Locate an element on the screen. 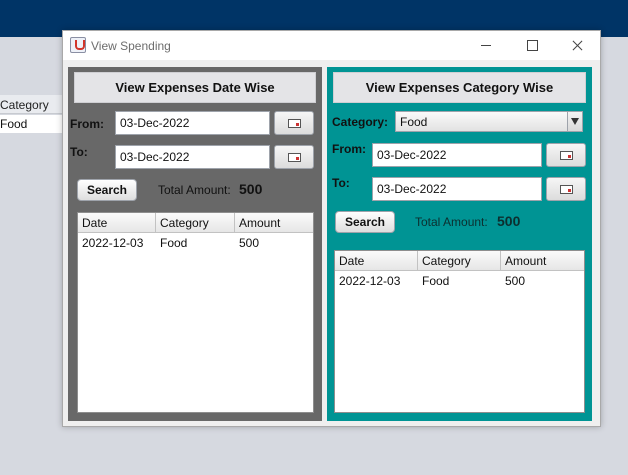 Image resolution: width=628 pixels, height=475 pixels. expenses-table: Date Category Amount 2022-12-03 Food 500 is located at coordinates (459, 331).